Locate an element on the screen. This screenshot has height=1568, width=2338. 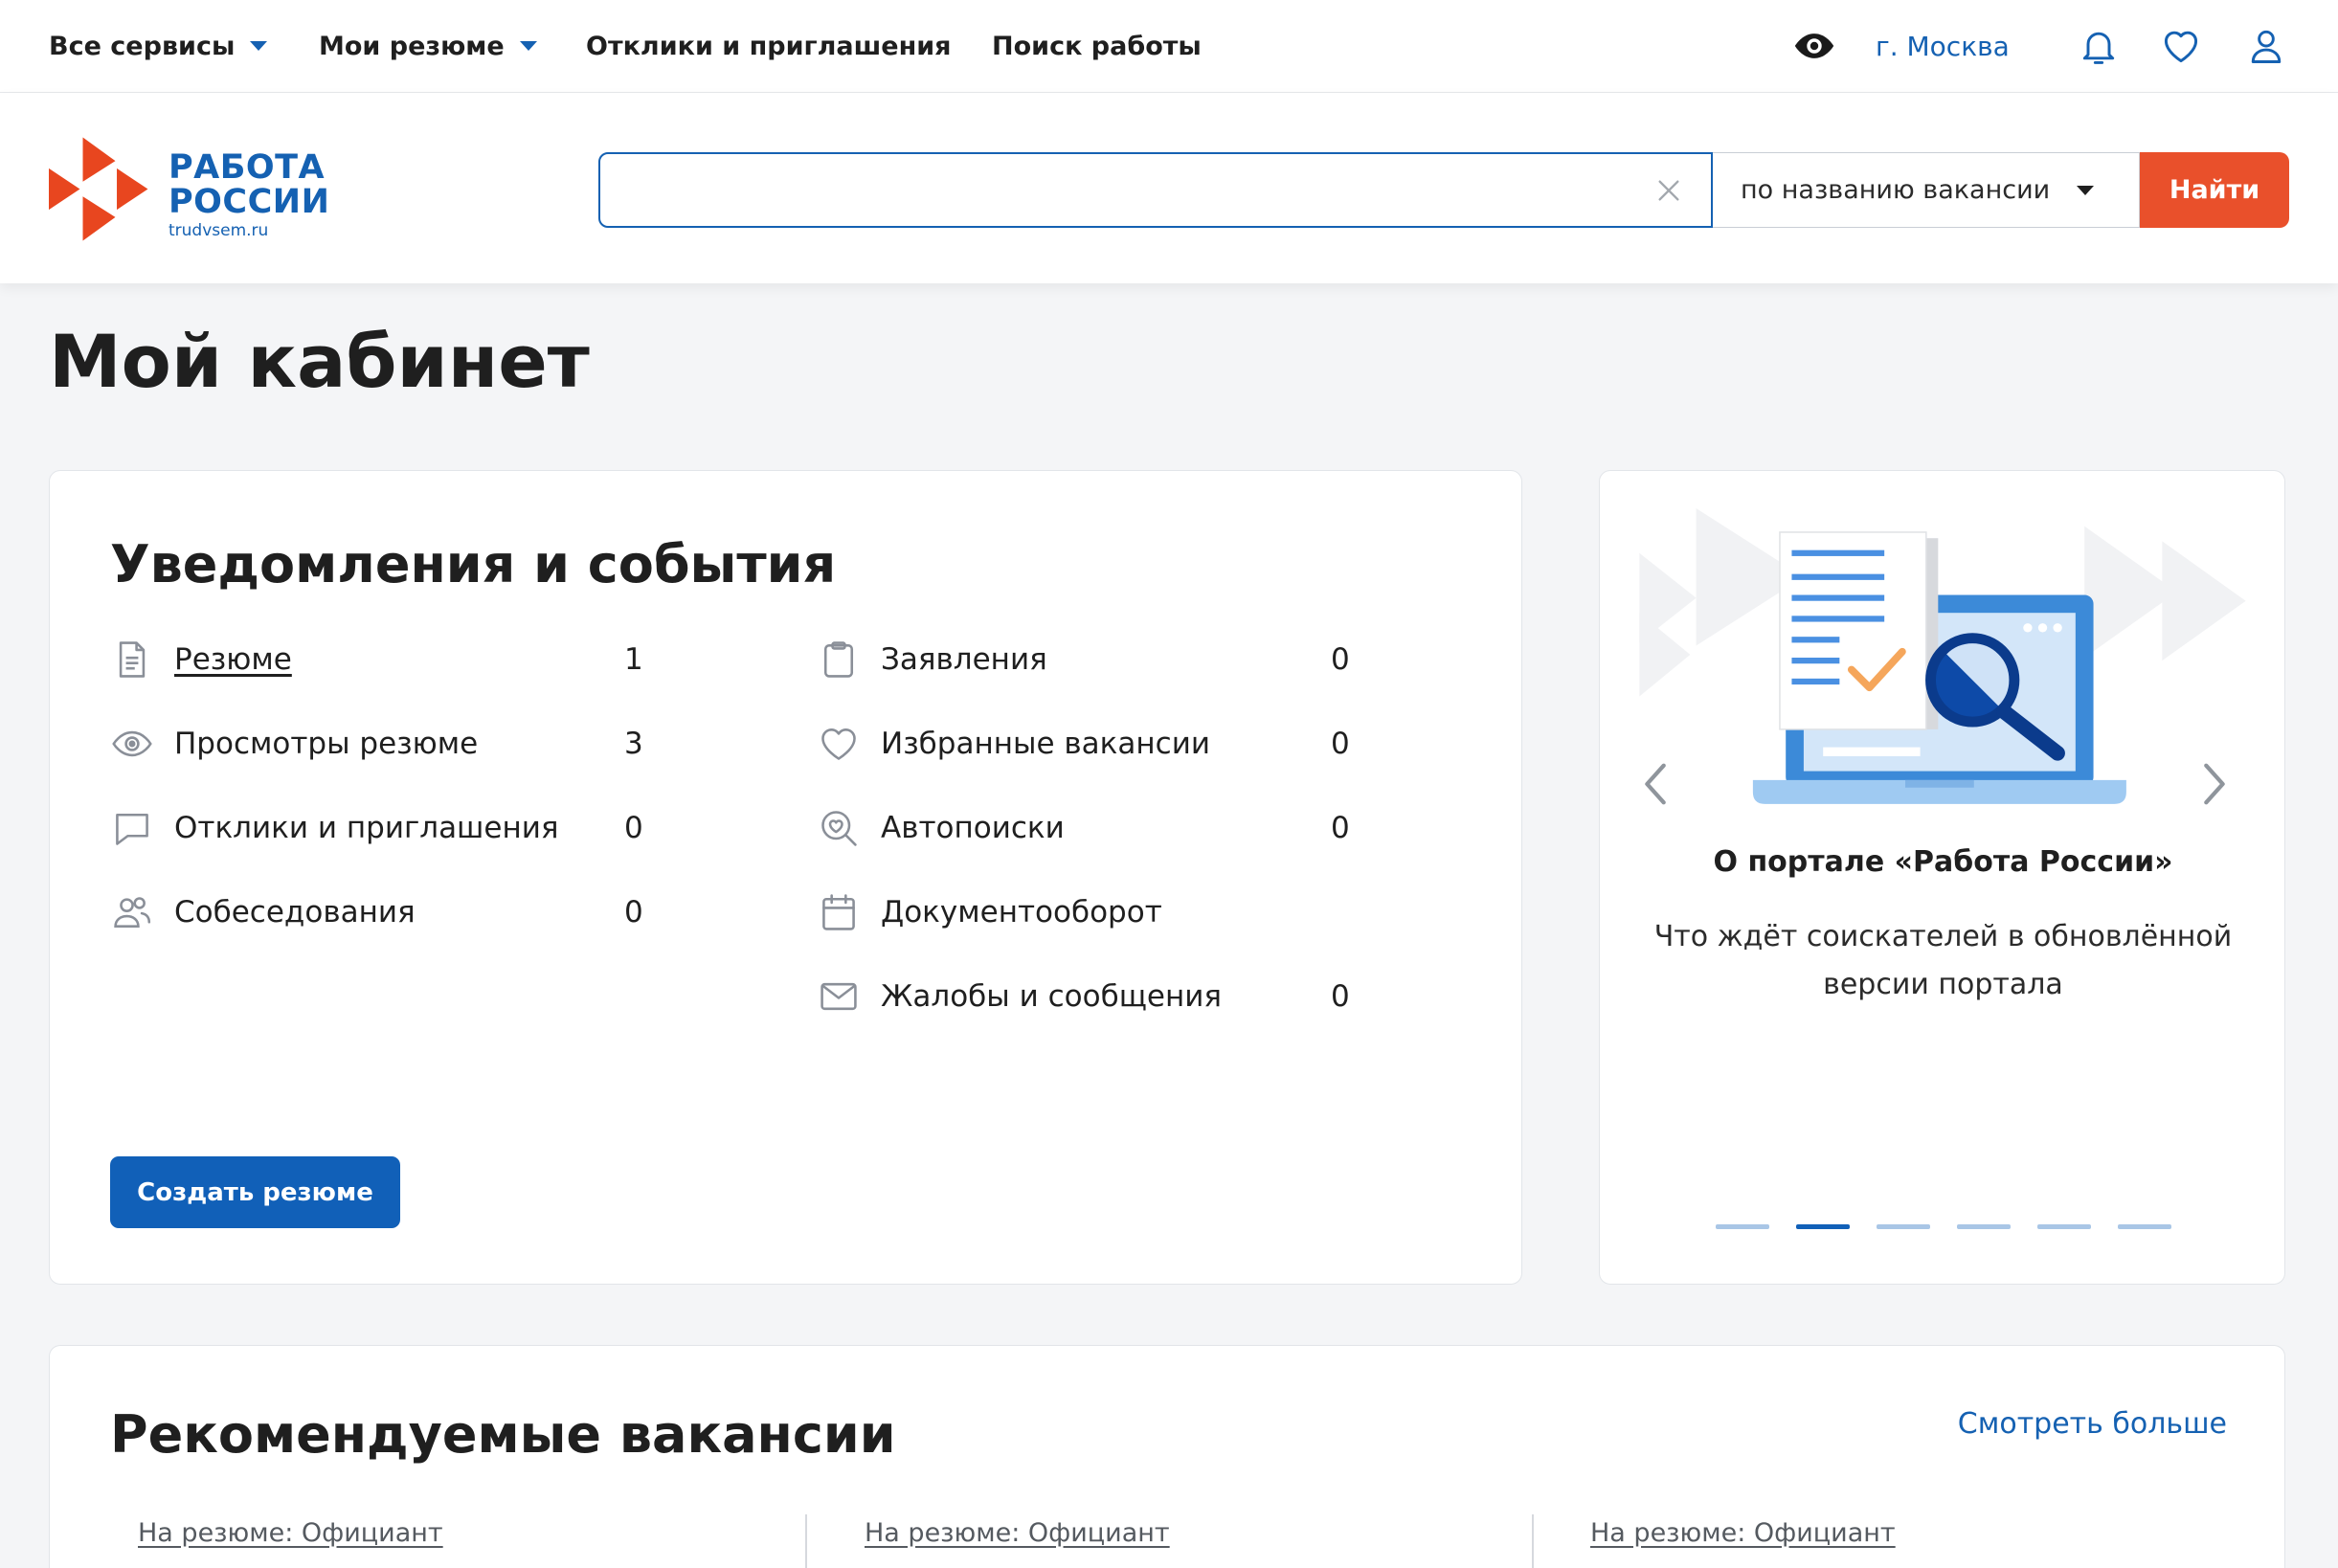
event-row-autosearch: Автопоиски 0 is located at coordinates (1105, 828).